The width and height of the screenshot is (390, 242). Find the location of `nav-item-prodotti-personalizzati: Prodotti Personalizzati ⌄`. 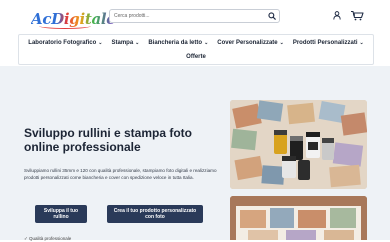

nav-item-prodotti-personalizzati: Prodotti Personalizzati ⌄ is located at coordinates (328, 43).